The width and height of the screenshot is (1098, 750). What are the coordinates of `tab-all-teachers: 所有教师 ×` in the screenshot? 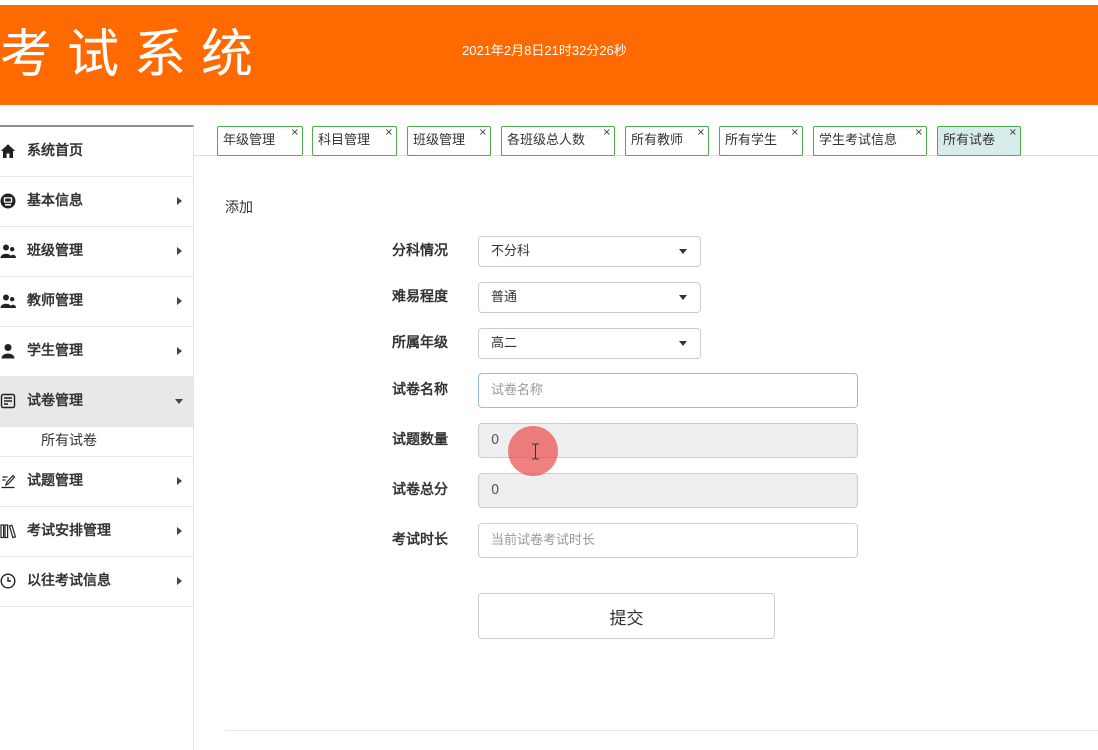 It's located at (667, 141).